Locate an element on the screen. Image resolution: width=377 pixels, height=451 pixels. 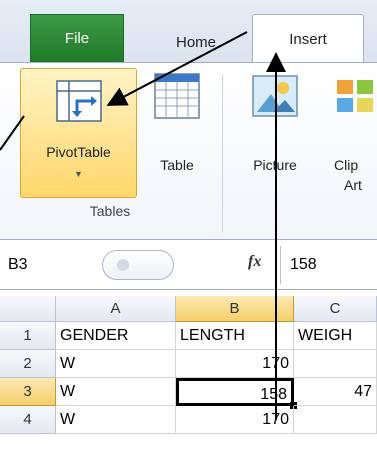
arrow-to-pivottable is located at coordinates (177, 68).